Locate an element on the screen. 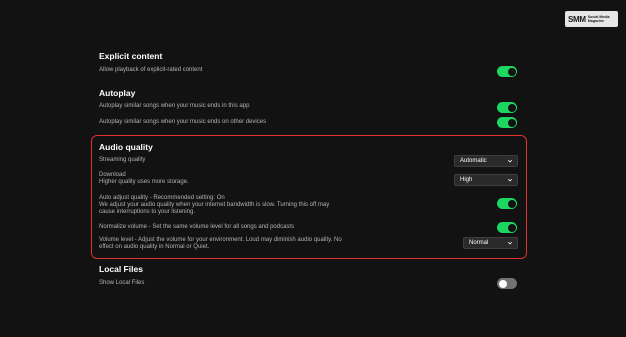 The height and width of the screenshot is (337, 626). normalize-volume-toggle is located at coordinates (507, 227).